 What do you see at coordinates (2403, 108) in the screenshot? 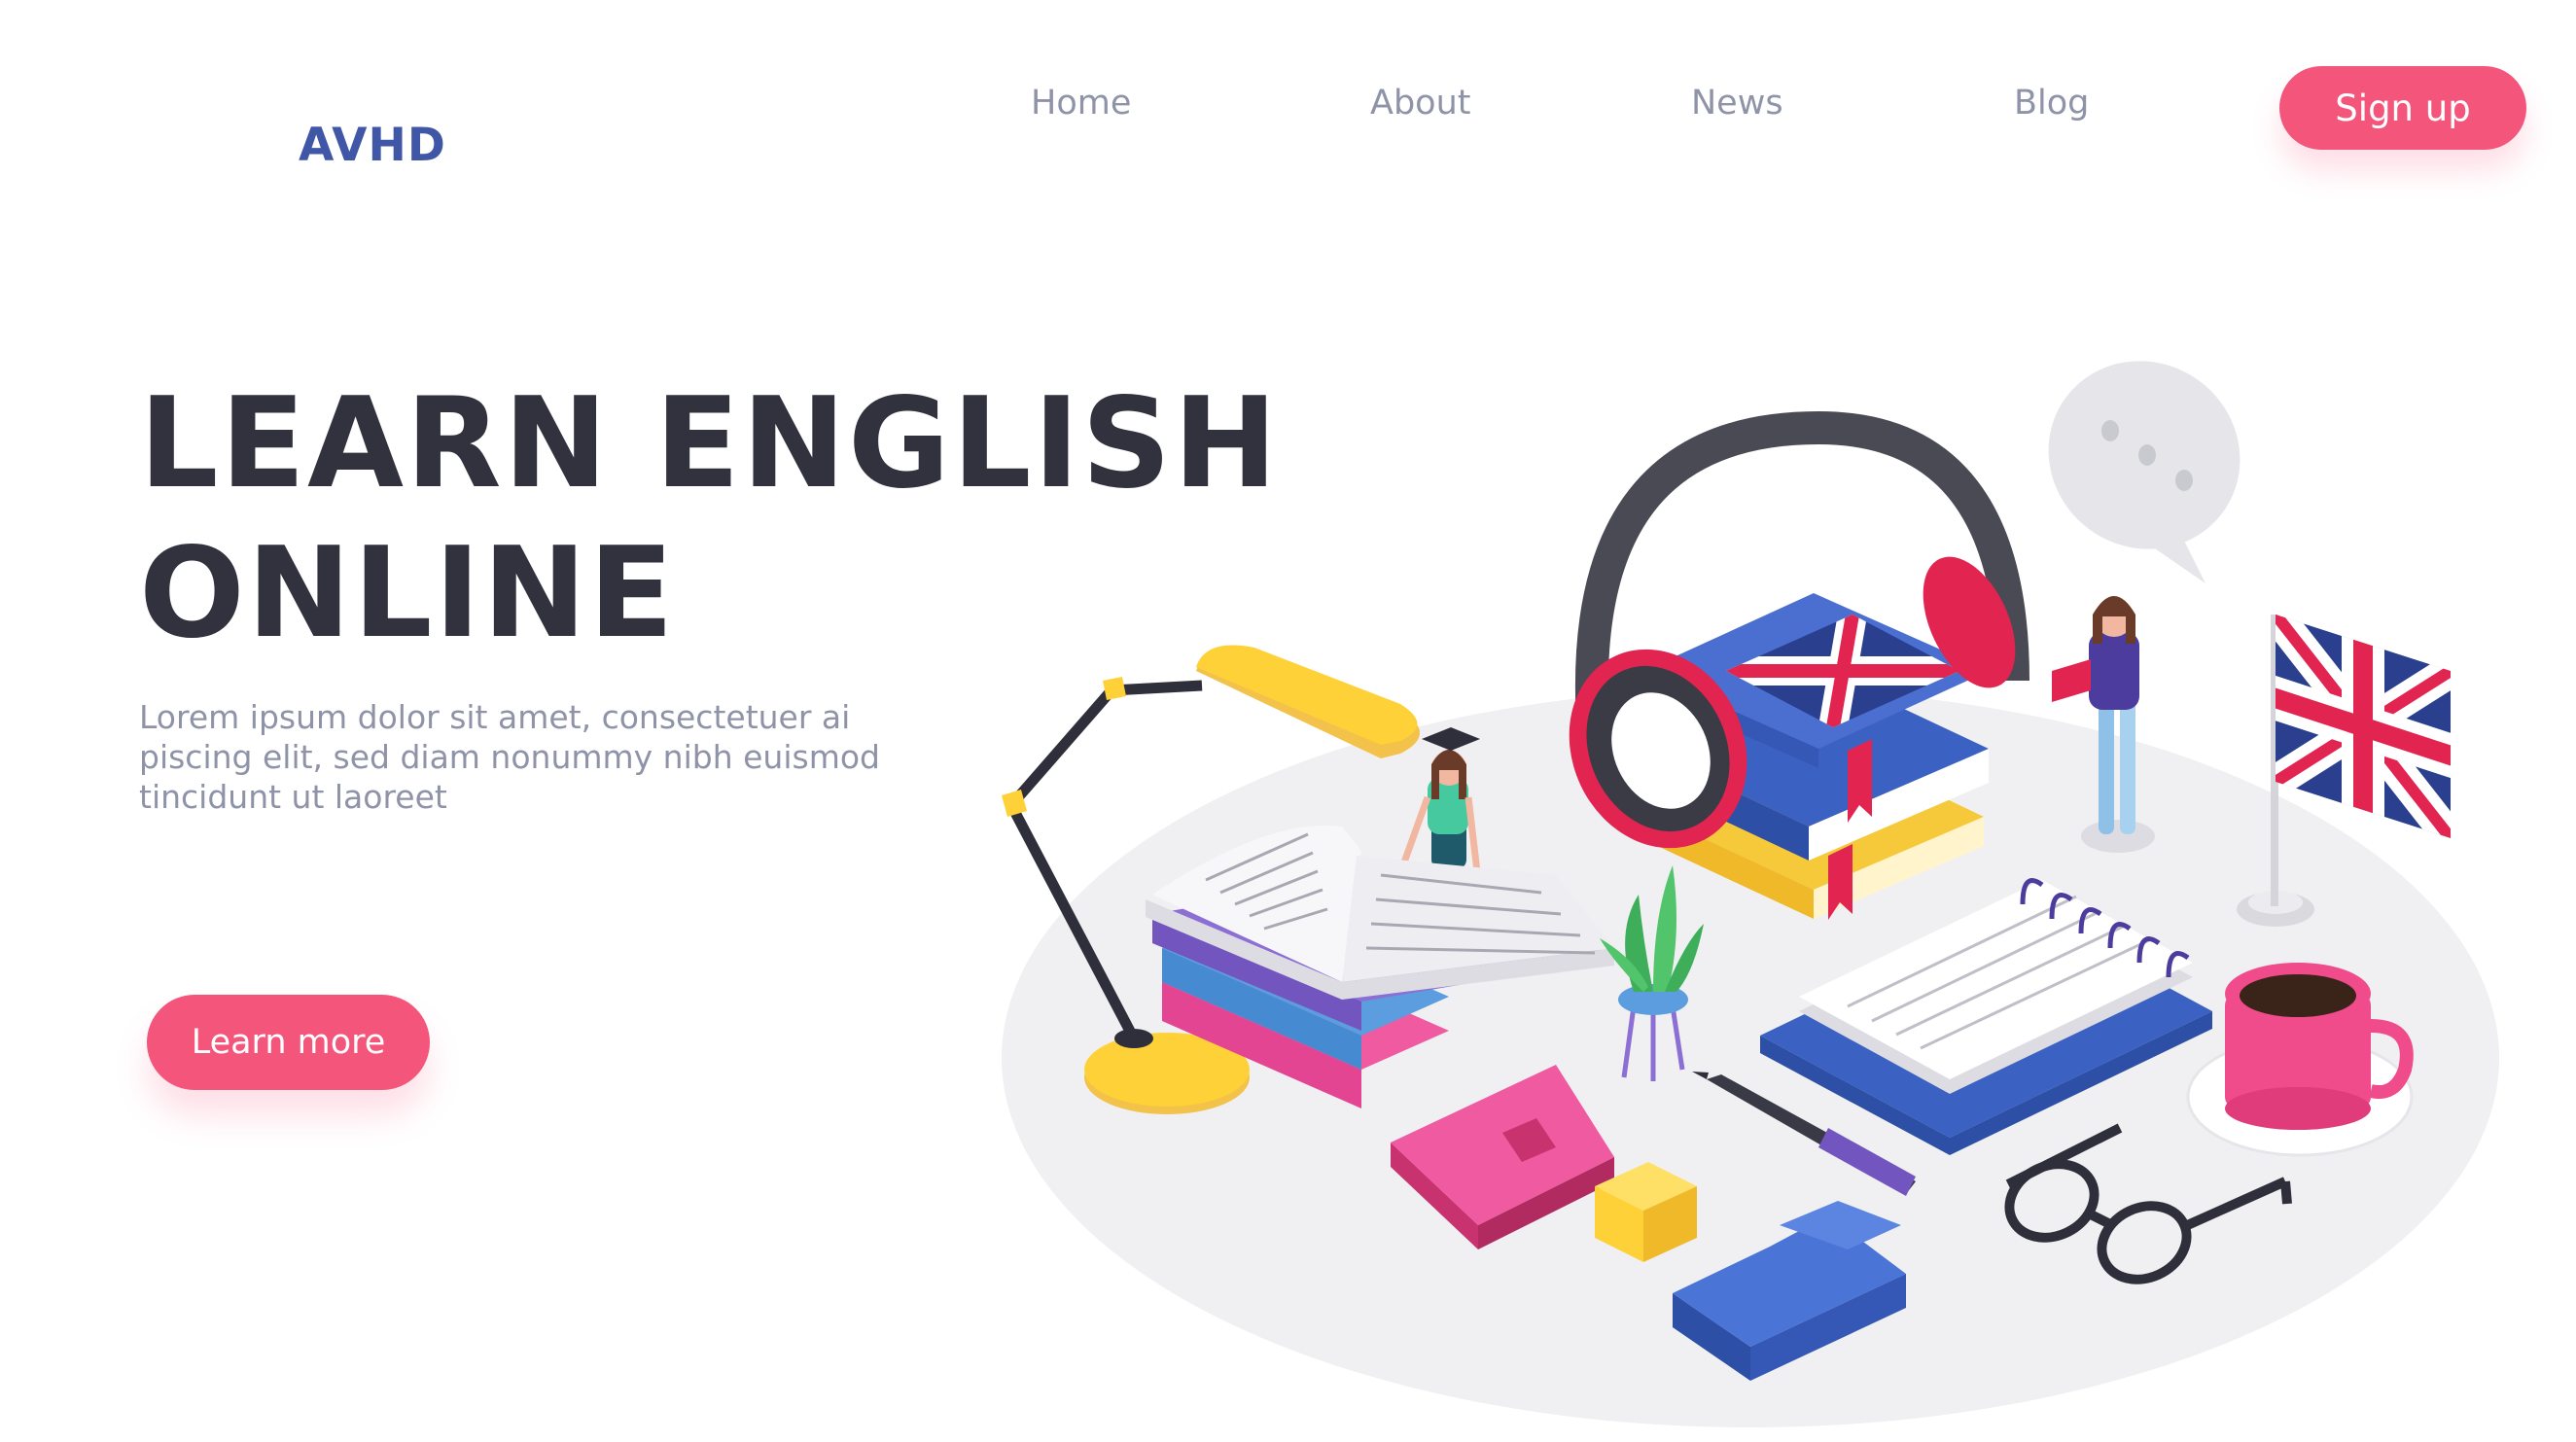
I see `sign-up-button: Sign up` at bounding box center [2403, 108].